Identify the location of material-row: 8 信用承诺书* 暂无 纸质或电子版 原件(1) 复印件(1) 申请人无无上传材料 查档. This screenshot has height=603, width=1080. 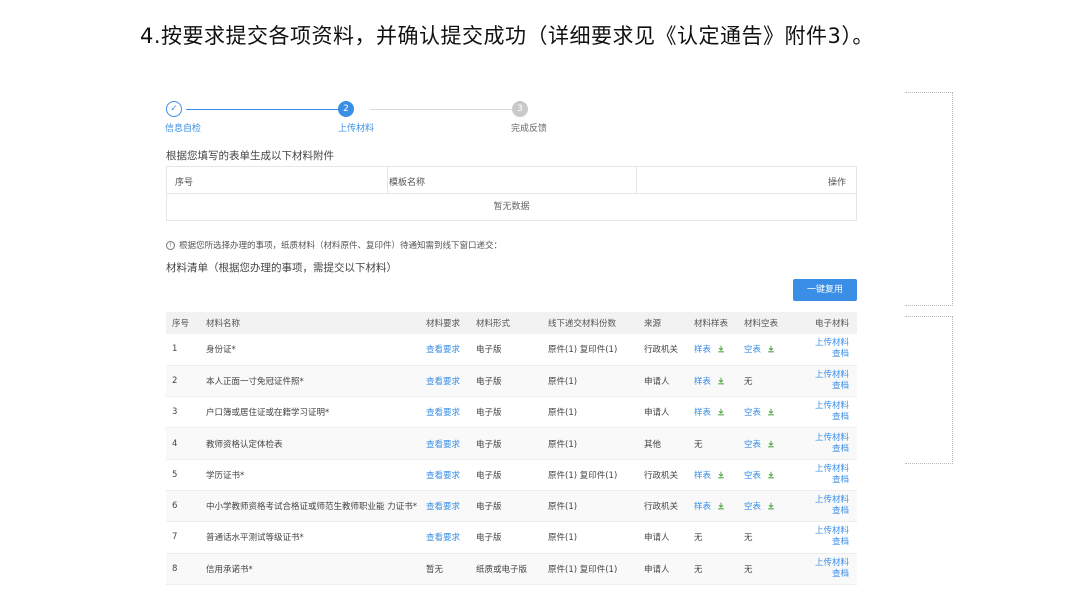
(511, 569).